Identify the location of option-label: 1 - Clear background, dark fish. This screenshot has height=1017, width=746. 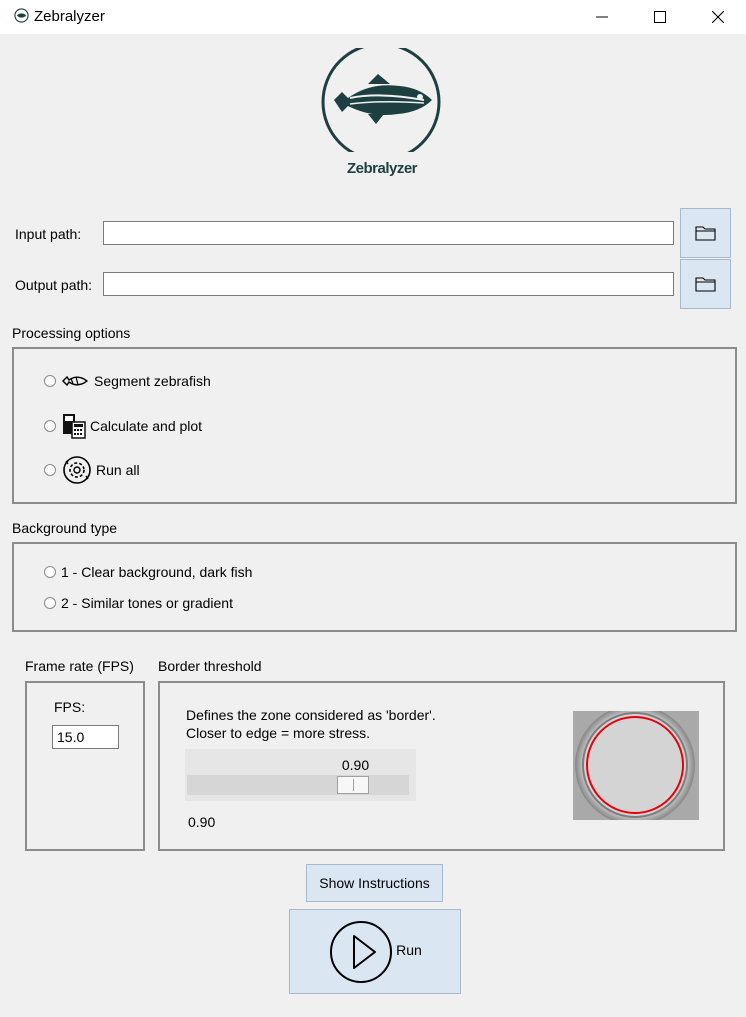
(157, 572).